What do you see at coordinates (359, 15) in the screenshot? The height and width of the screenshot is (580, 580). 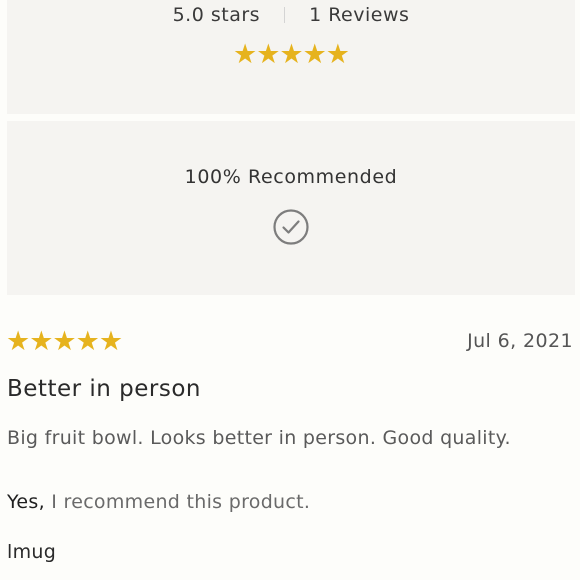 I see `review-count-text: 1 Reviews` at bounding box center [359, 15].